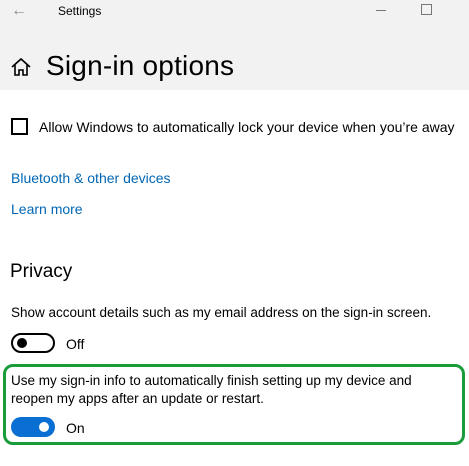  Describe the element at coordinates (80, 11) in the screenshot. I see `window-title: Settings` at that location.